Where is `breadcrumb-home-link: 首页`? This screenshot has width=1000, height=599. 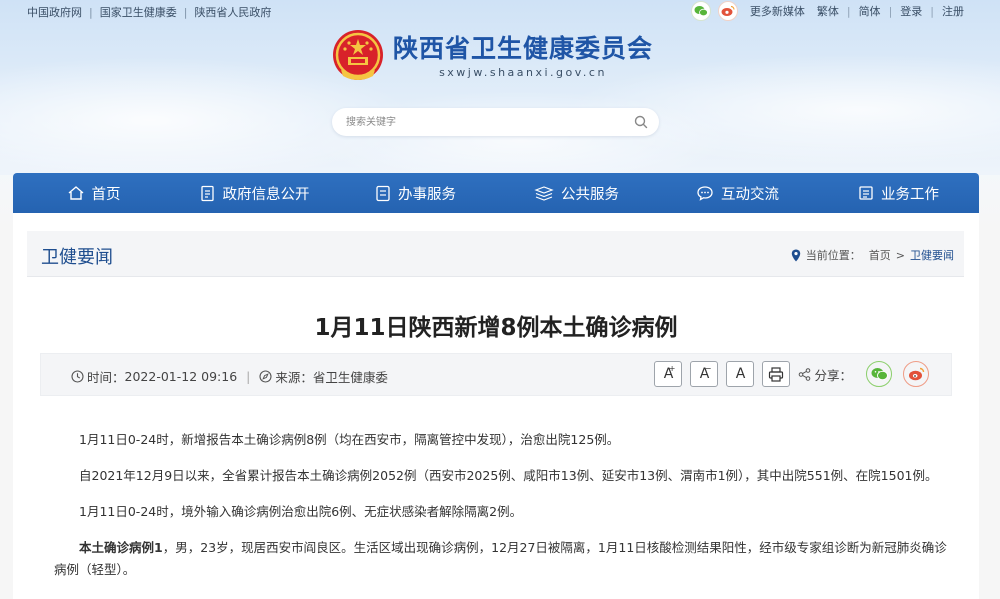 breadcrumb-home-link: 首页 is located at coordinates (880, 255).